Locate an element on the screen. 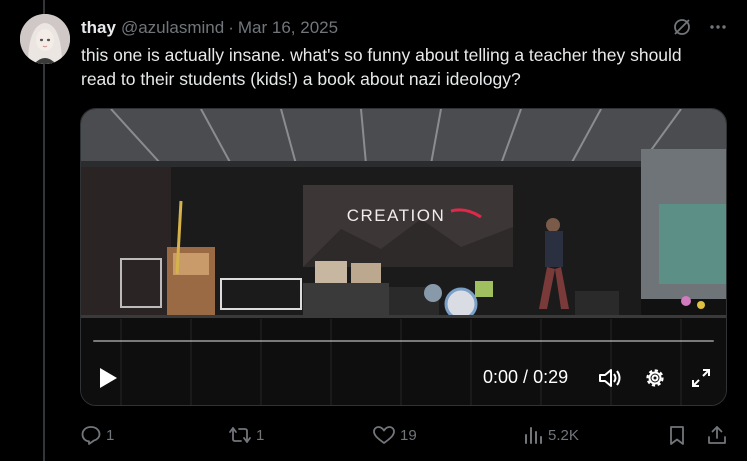 This screenshot has height=461, width=747. action-bar: 1 1 19 5.2K is located at coordinates (405, 435).